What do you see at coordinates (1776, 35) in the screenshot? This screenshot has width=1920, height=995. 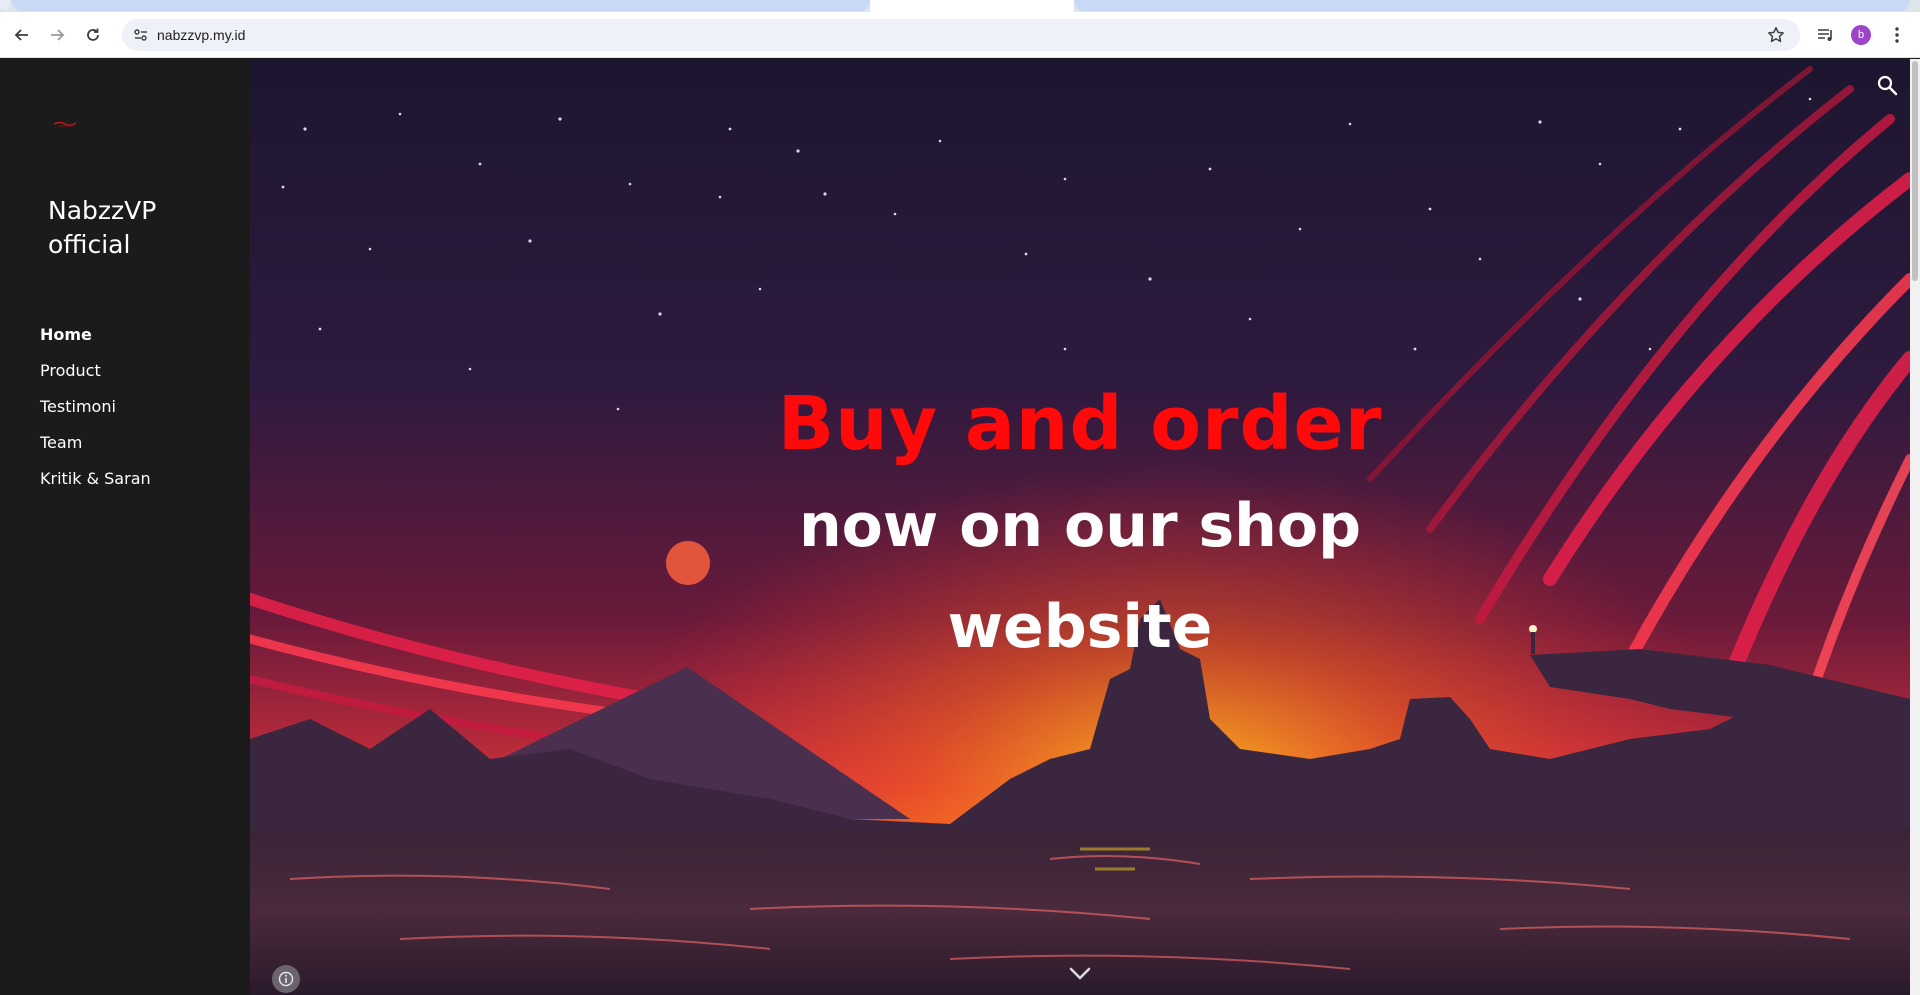 I see `bookmark-star-icon` at bounding box center [1776, 35].